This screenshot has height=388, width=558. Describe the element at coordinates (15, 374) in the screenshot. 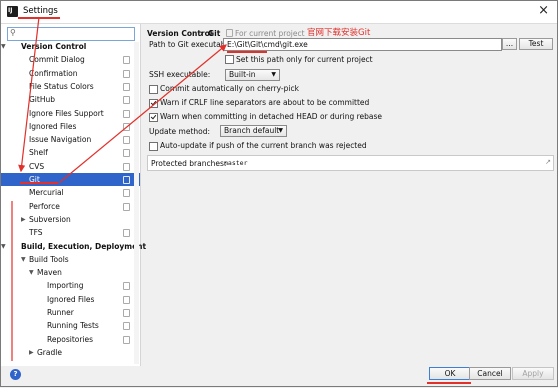

I see `help-icon: ?` at that location.